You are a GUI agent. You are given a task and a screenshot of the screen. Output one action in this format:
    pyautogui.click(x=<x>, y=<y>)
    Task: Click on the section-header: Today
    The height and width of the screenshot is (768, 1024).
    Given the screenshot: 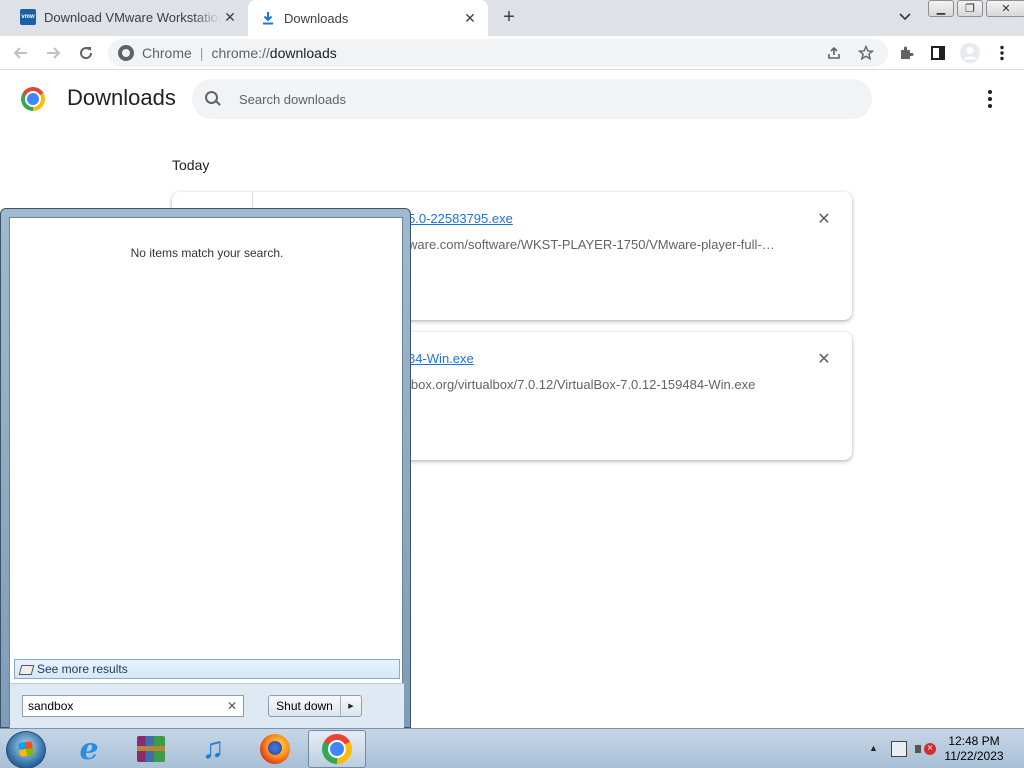 What is the action you would take?
    pyautogui.click(x=191, y=165)
    